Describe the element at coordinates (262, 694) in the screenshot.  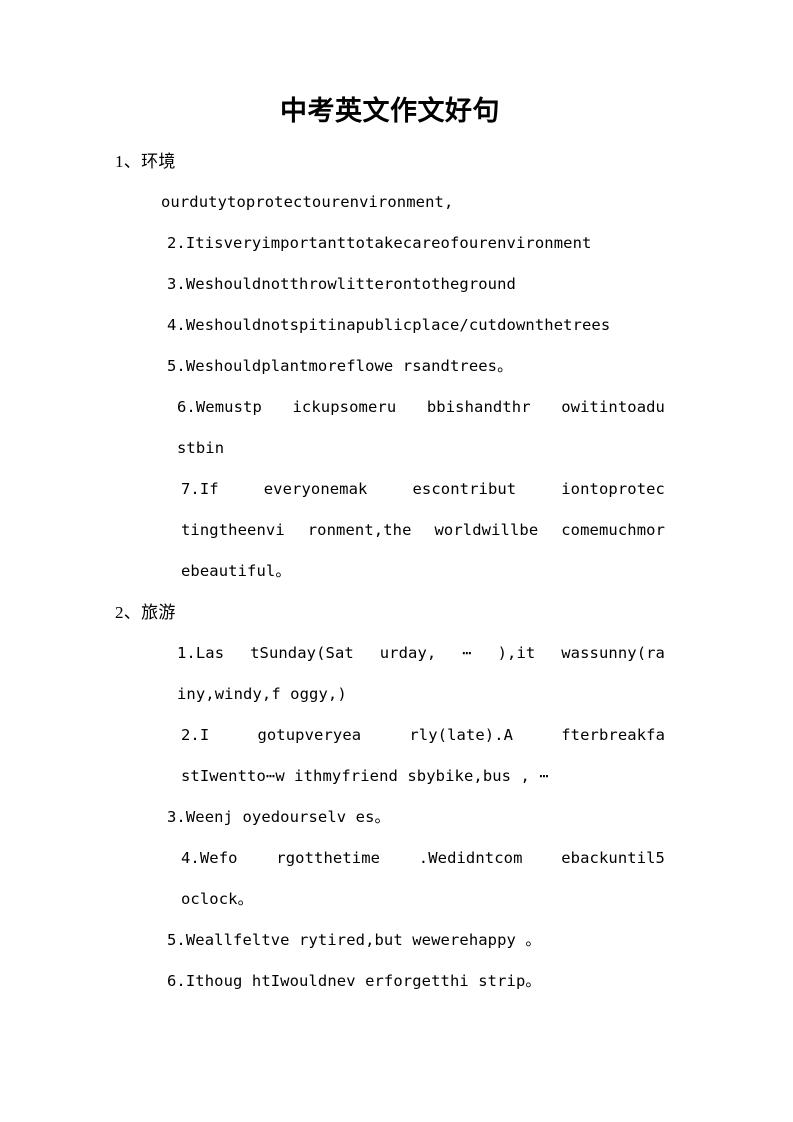
I see `document-text-line: iny,windy,f oggy,)` at that location.